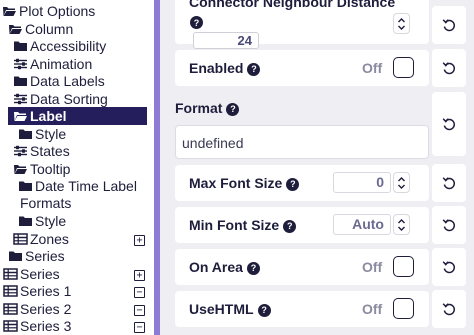  I want to click on connector-distance-stepper, so click(401, 23).